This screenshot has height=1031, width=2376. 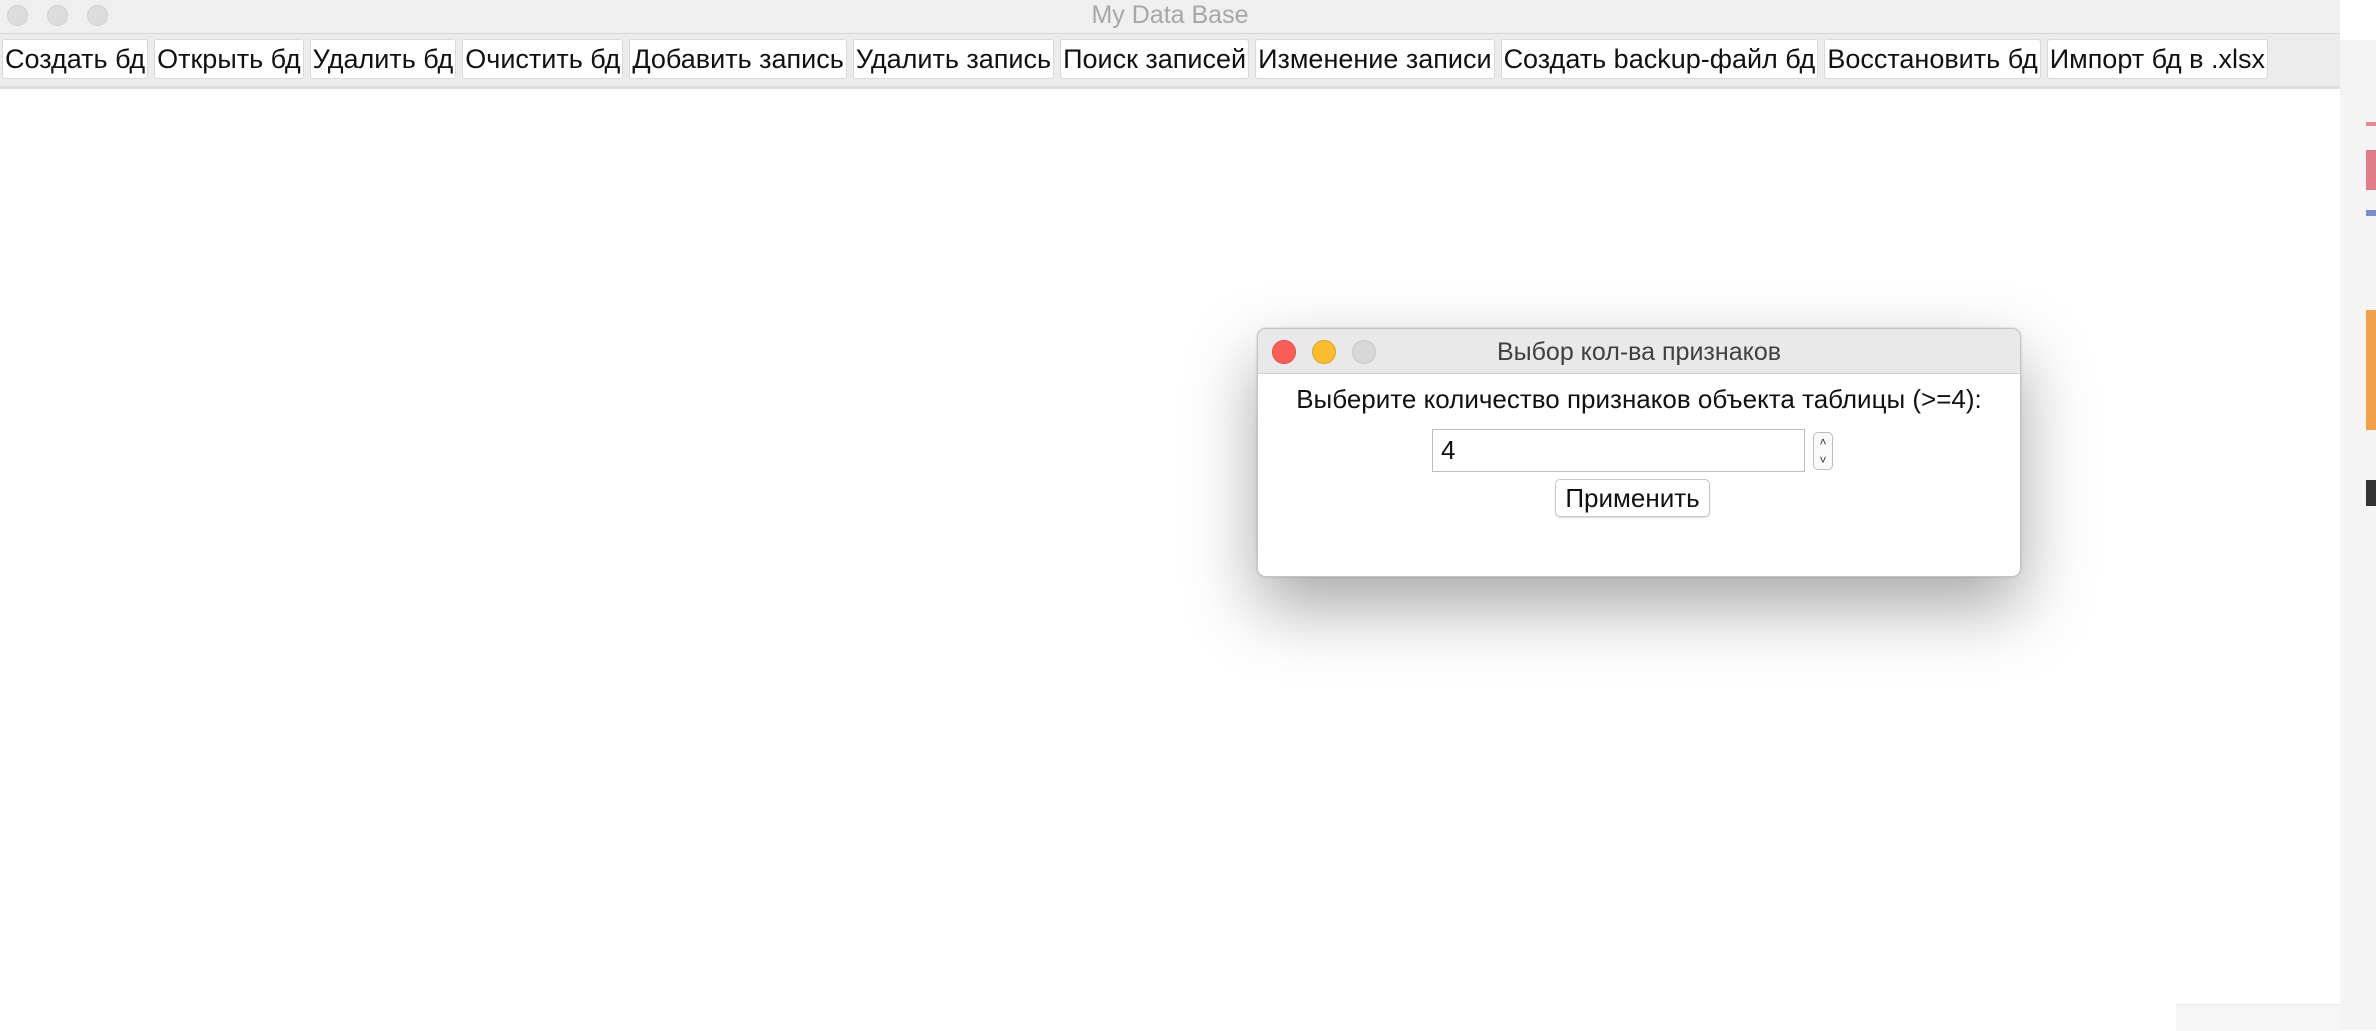 What do you see at coordinates (2157, 59) in the screenshot?
I see `import-xlsx-button: Импорт бд в .xlsx` at bounding box center [2157, 59].